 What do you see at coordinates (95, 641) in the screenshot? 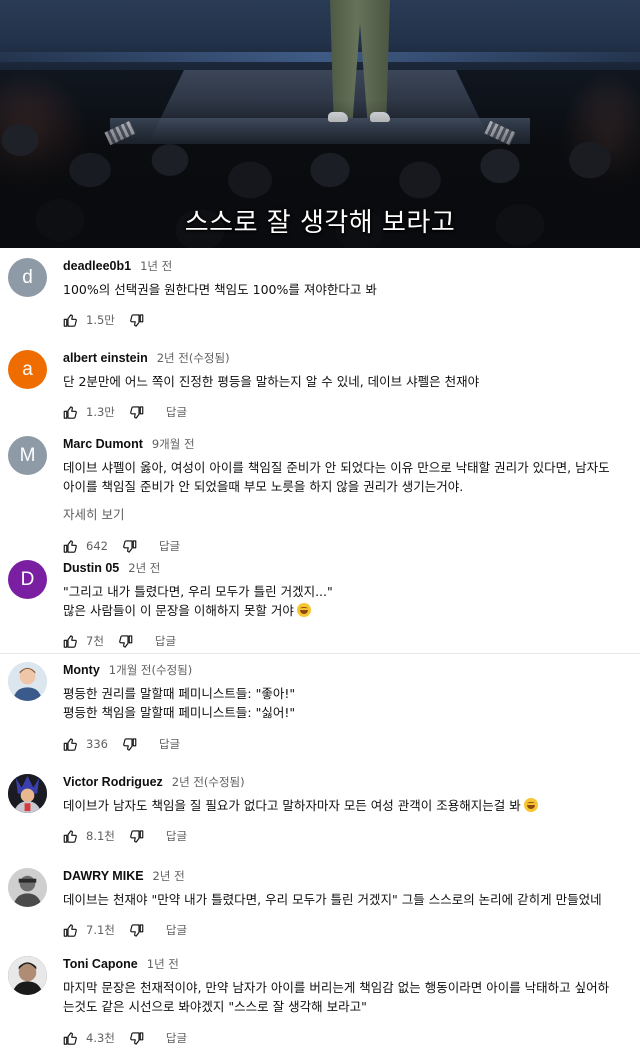
I see `like-count: 7천` at bounding box center [95, 641].